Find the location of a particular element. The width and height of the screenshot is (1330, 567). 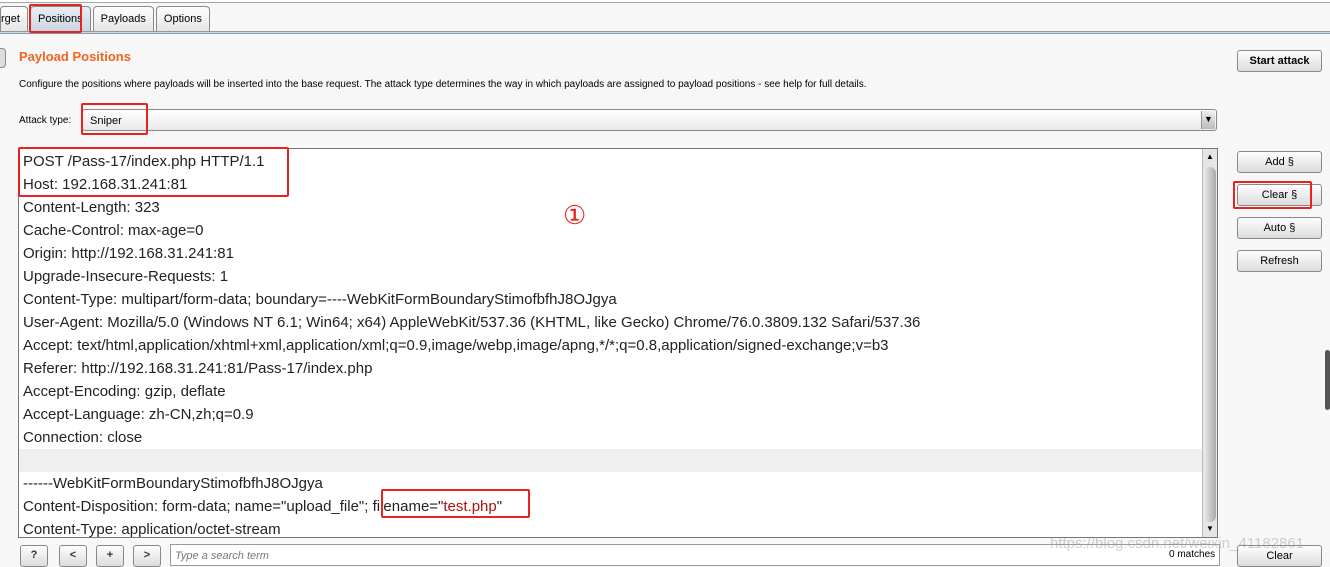

search-help-button: ? is located at coordinates (34, 556).